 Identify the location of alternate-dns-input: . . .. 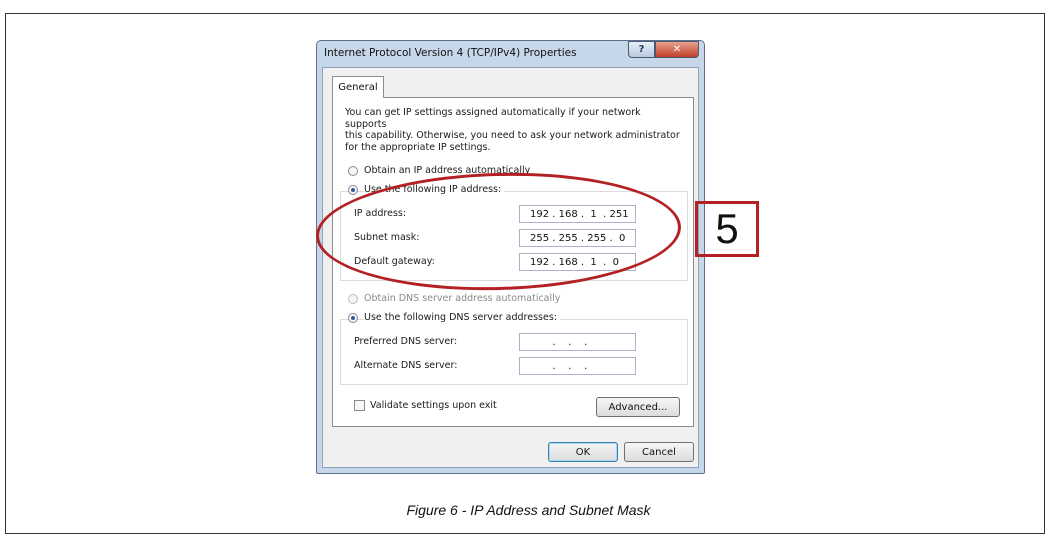
(577, 366).